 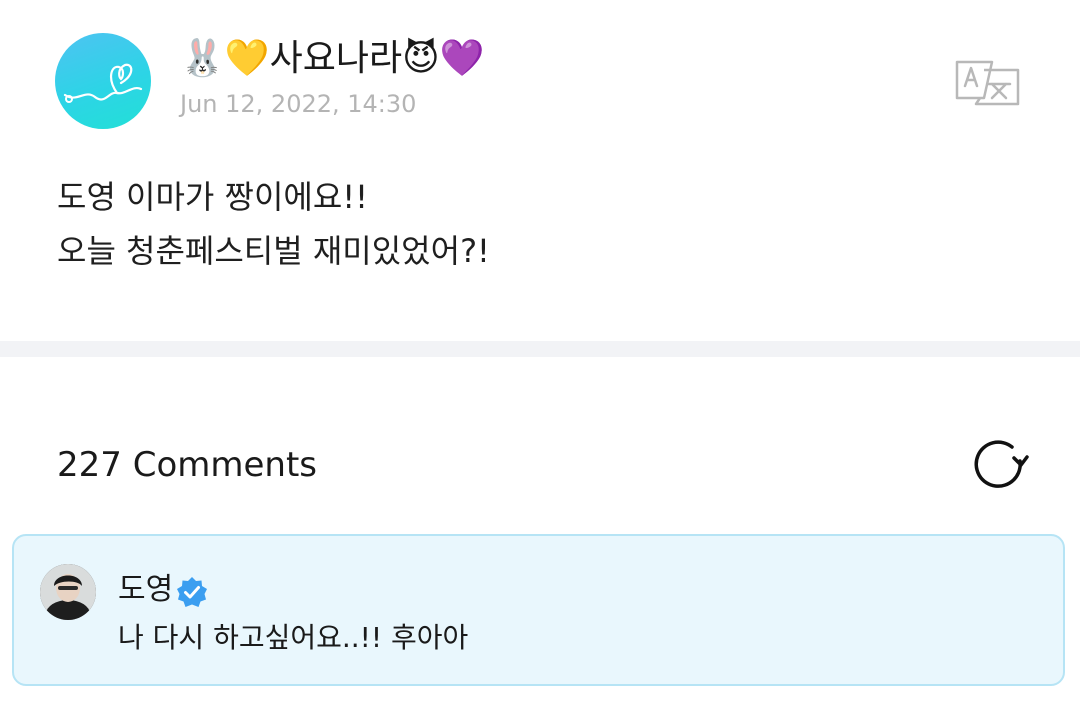 I want to click on translate-icon, so click(x=987, y=83).